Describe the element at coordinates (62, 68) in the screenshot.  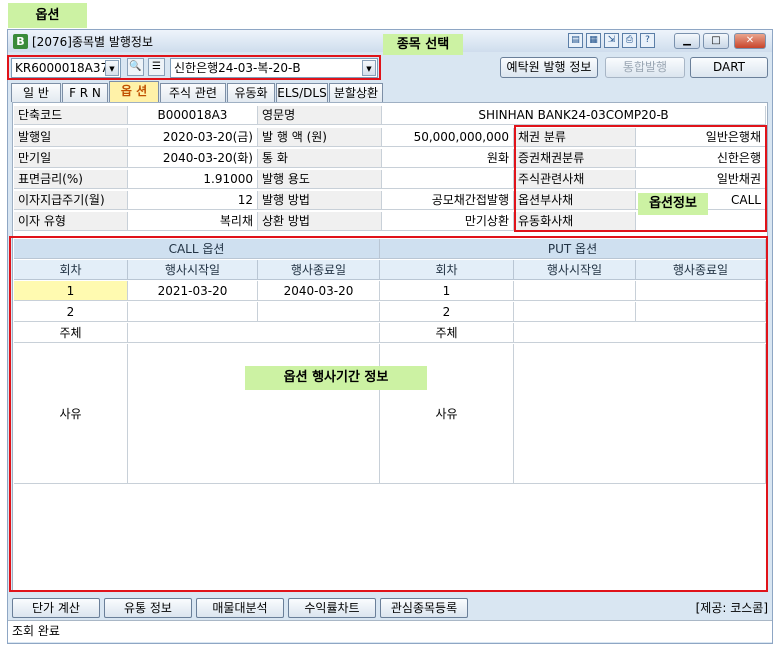
I see `security-code: KR6000018A37` at that location.